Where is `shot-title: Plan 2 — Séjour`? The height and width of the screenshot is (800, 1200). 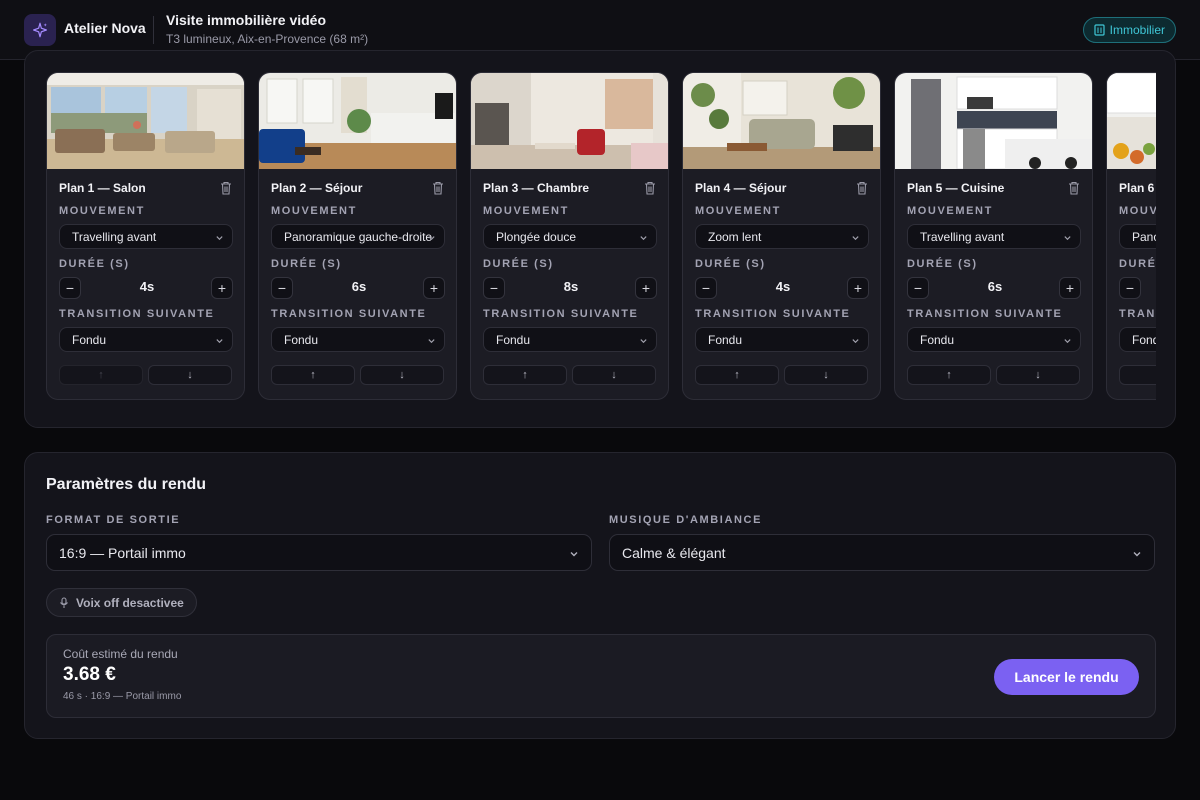 shot-title: Plan 2 — Séjour is located at coordinates (317, 188).